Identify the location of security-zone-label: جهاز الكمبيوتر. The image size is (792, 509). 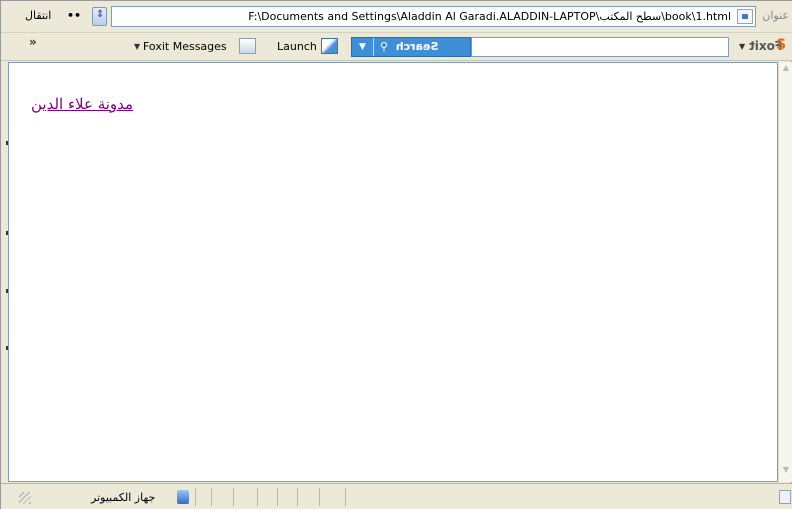
(123, 497).